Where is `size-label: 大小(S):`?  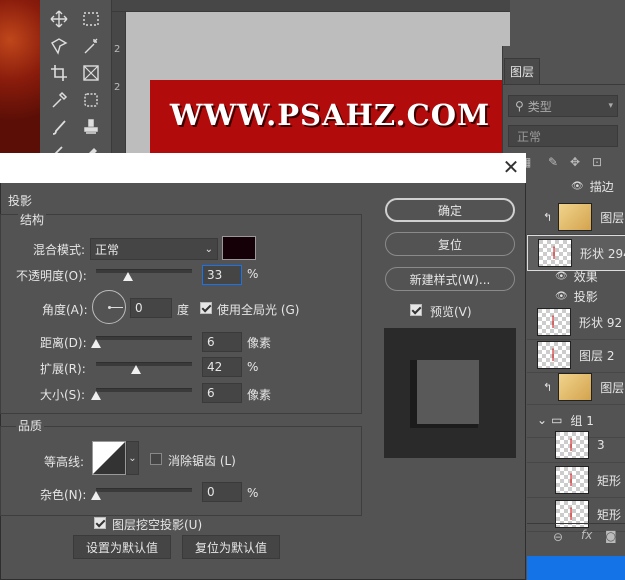
size-label: 大小(S): is located at coordinates (63, 395).